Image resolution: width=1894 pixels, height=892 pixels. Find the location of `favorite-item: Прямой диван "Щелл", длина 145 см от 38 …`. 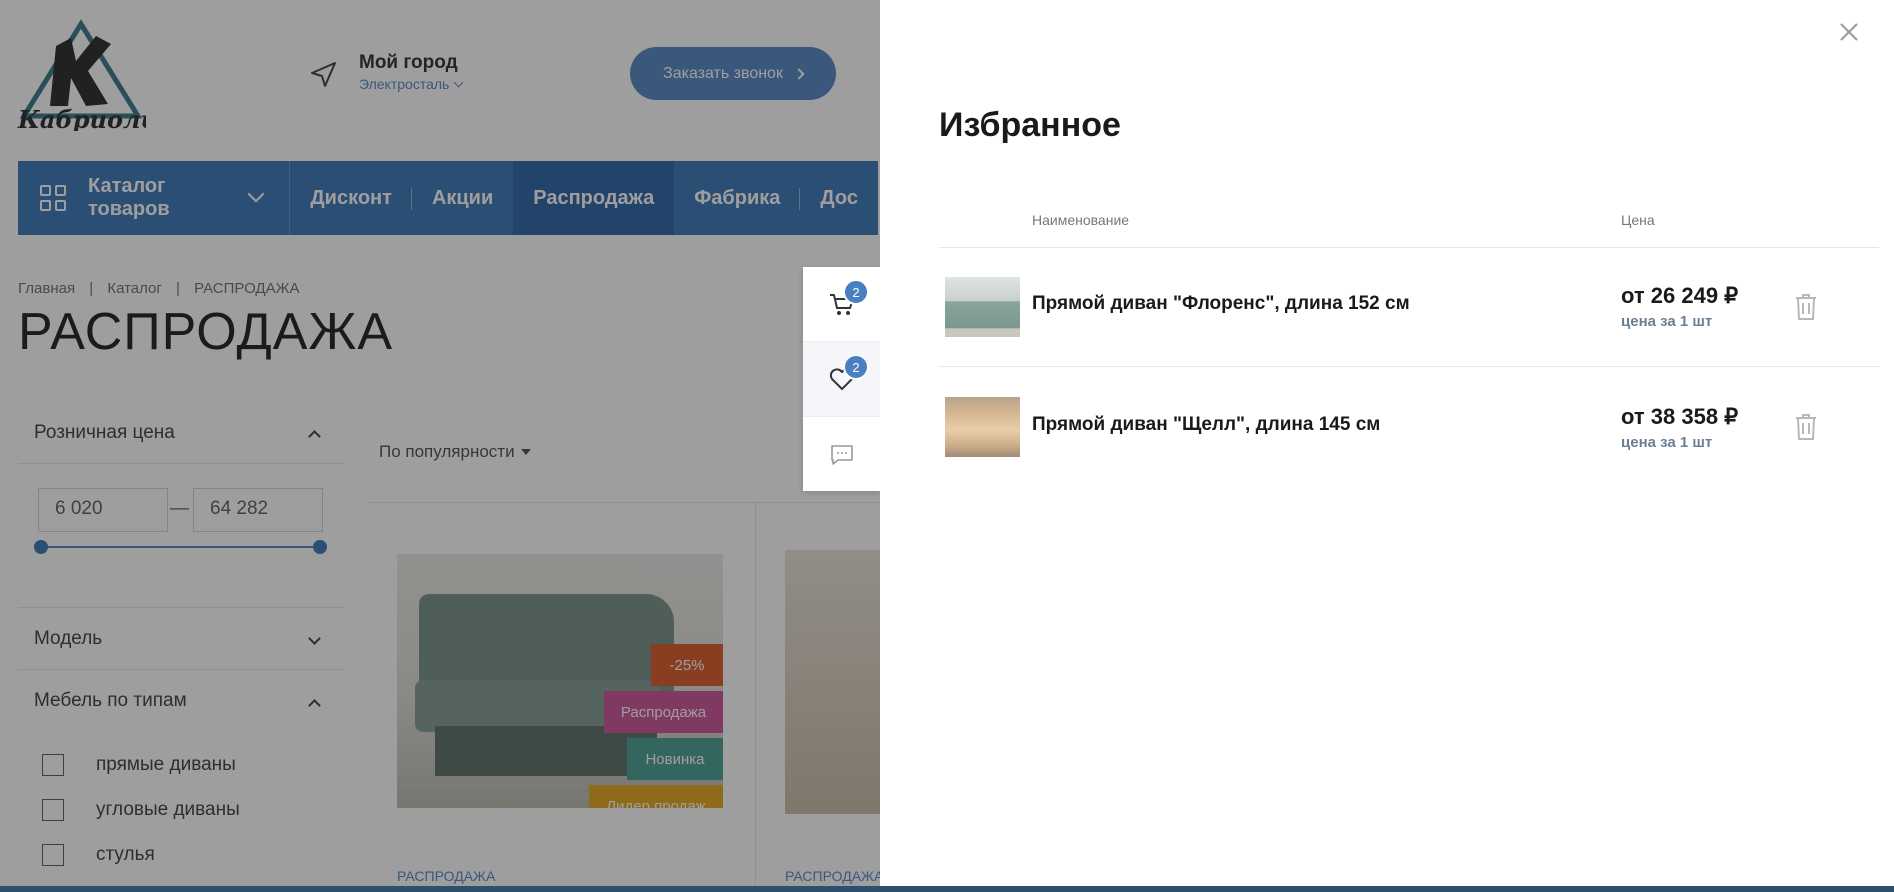

favorite-item: Прямой диван "Щелл", длина 145 см от 38 … is located at coordinates (1409, 427).